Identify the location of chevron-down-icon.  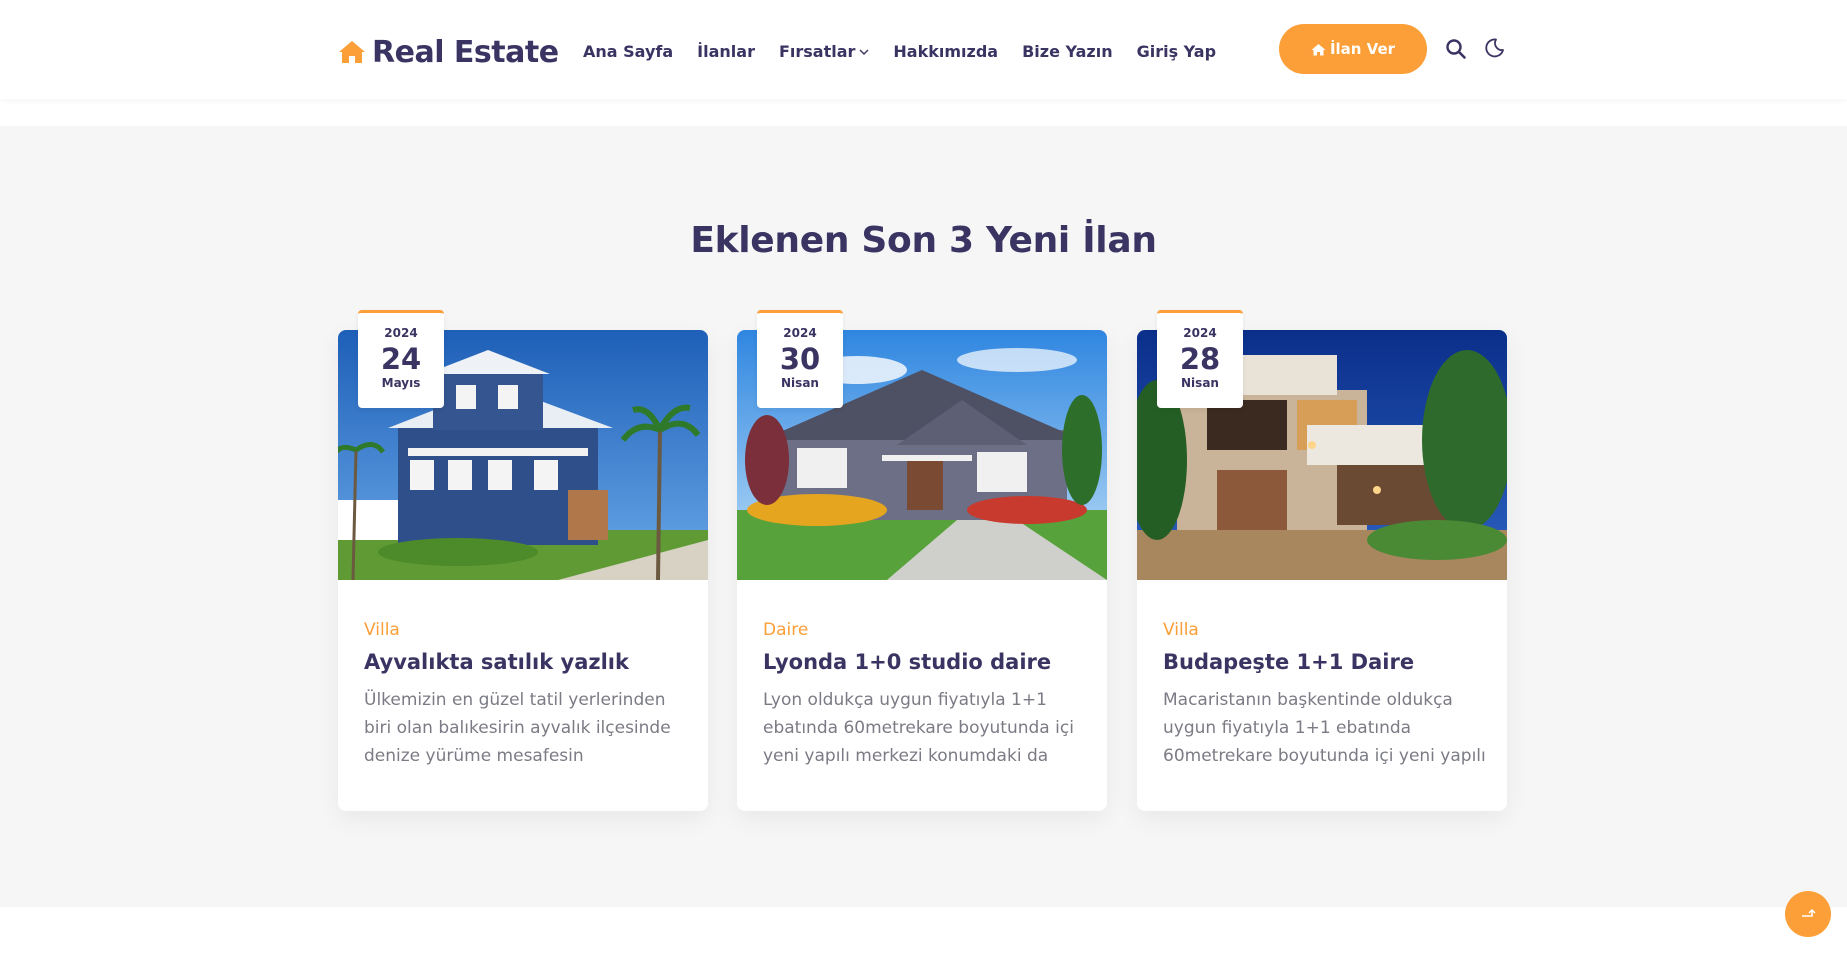
(864, 52).